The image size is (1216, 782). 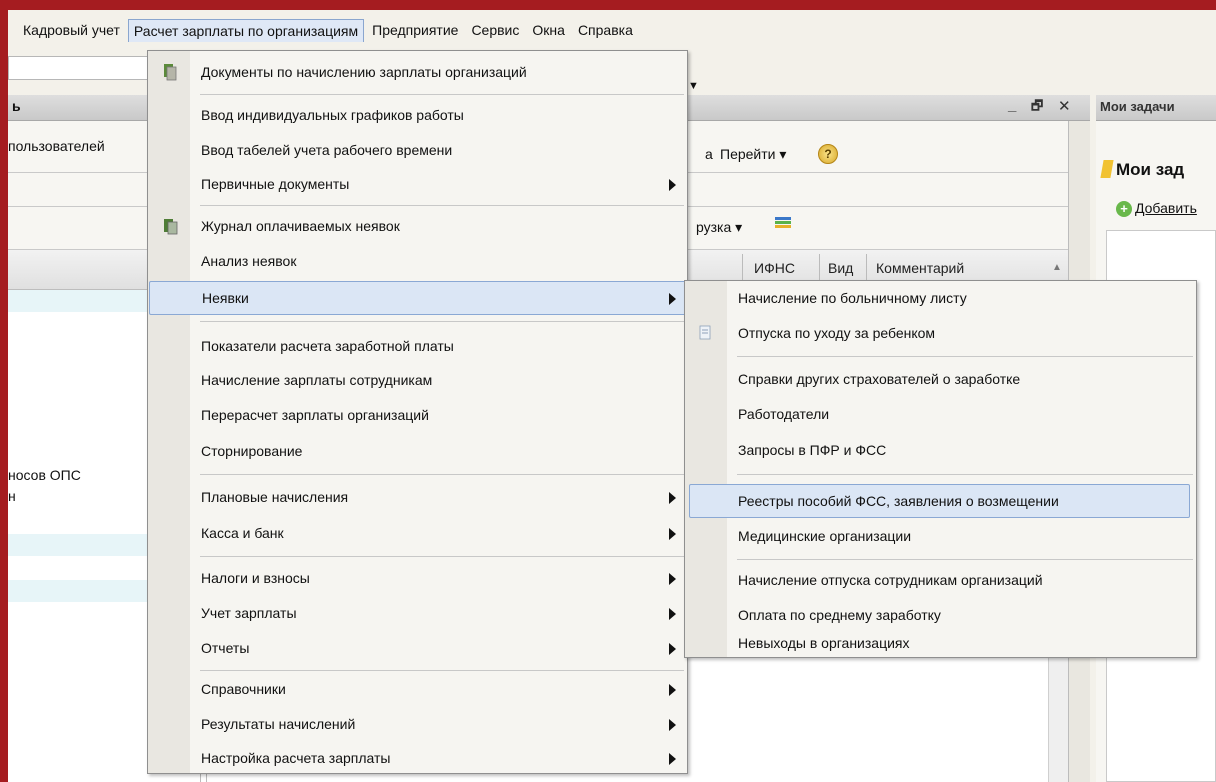 What do you see at coordinates (879, 379) in the screenshot?
I see `menu-item-label: Справки других страхователей о заработке` at bounding box center [879, 379].